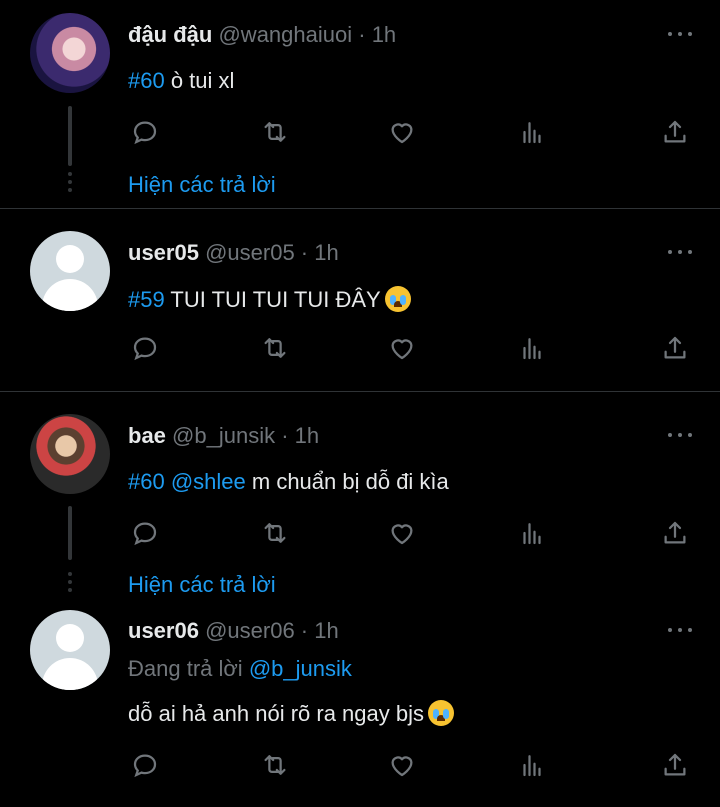 Image resolution: width=720 pixels, height=807 pixels. Describe the element at coordinates (146, 299) in the screenshot. I see `hashtag: #59` at that location.